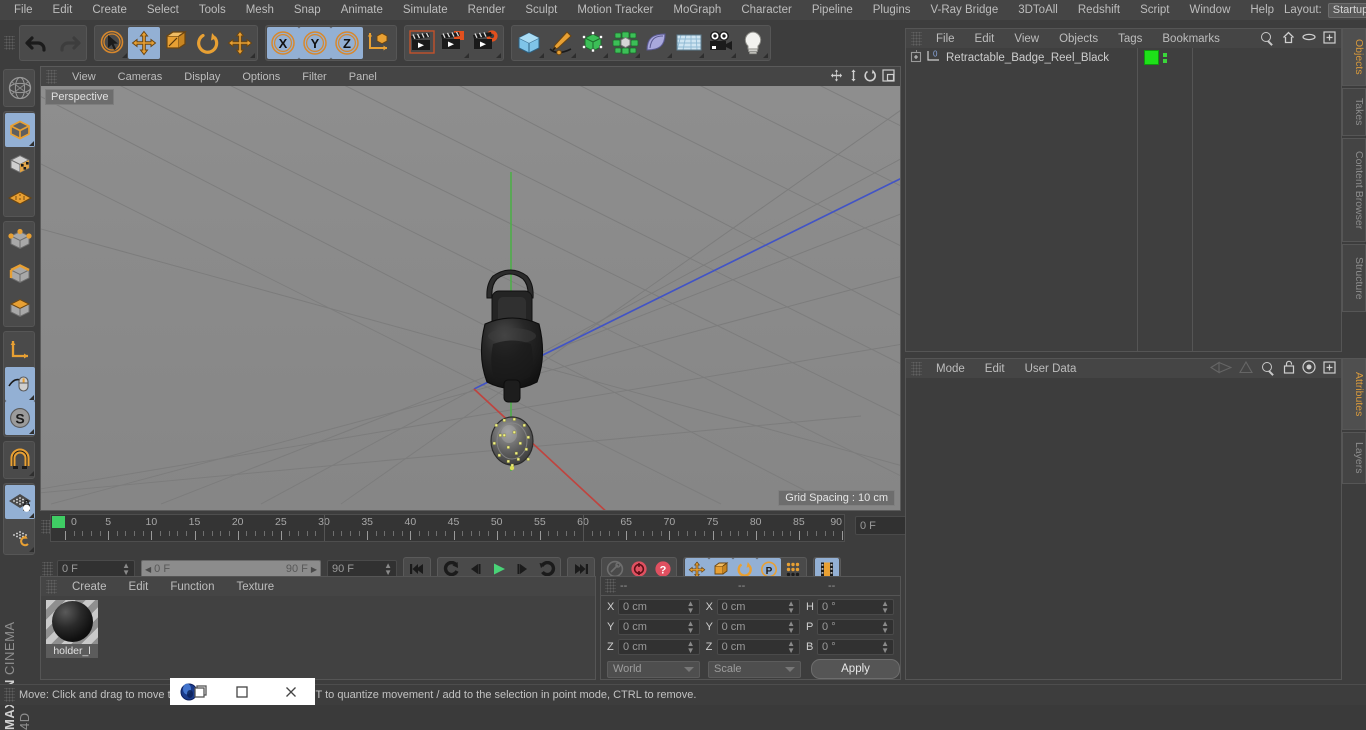 This screenshot has height=730, width=1366. What do you see at coordinates (615, 10) in the screenshot?
I see `menu-item-motion-tracker: Motion Tracker` at bounding box center [615, 10].